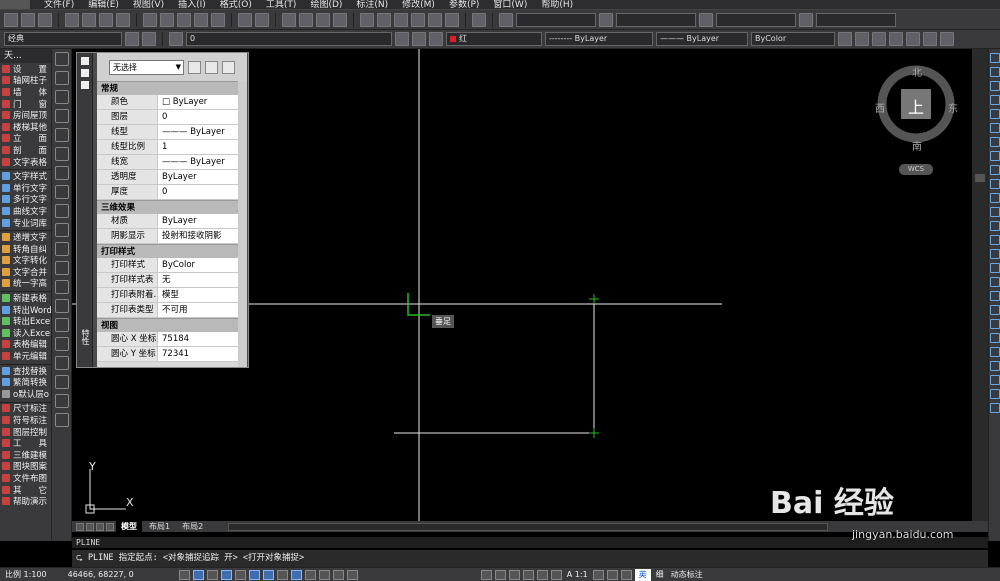  I want to click on property-row: 透明度 ByLayer, so click(172, 177).